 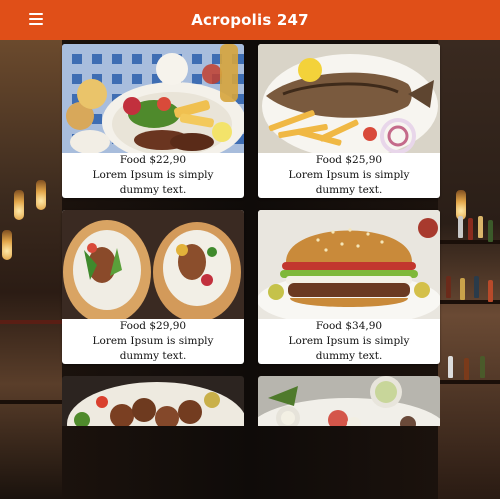 I want to click on app-title: Acropolis 247, so click(x=250, y=20).